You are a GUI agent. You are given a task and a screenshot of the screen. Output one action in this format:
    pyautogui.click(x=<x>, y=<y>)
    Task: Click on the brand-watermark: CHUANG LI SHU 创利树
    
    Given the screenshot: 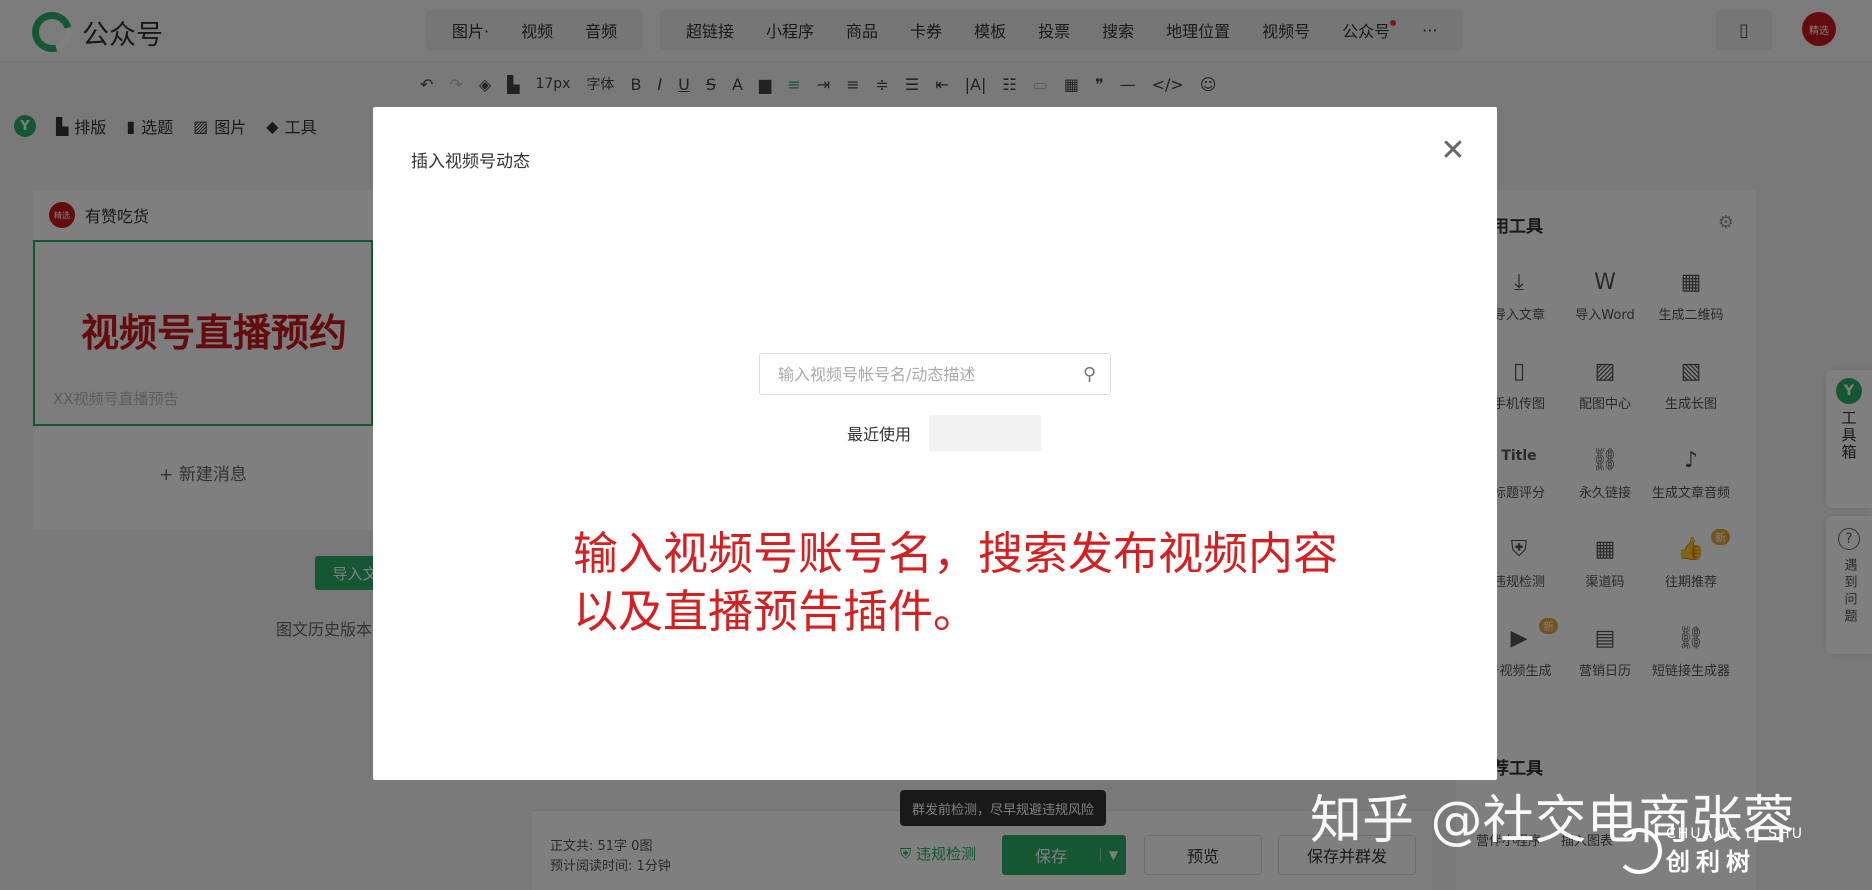 What is the action you would take?
    pyautogui.click(x=1710, y=851)
    